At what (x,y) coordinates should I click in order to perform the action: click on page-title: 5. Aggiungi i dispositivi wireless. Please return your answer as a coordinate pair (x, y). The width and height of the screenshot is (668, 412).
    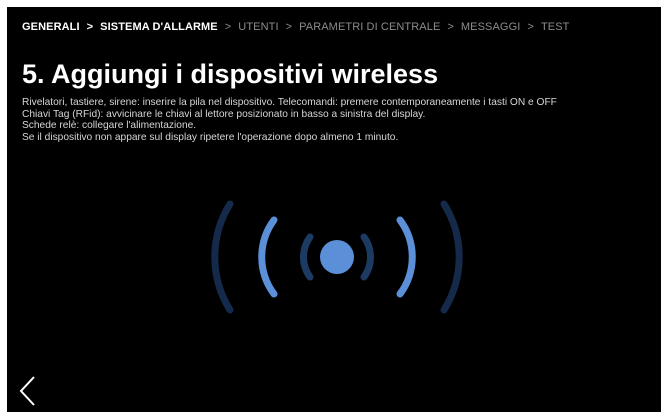
    Looking at the image, I should click on (230, 74).